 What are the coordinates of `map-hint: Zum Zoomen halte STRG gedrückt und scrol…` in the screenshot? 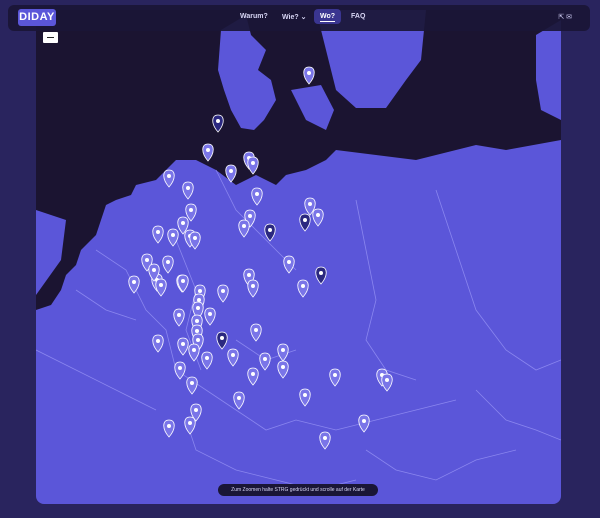 It's located at (298, 490).